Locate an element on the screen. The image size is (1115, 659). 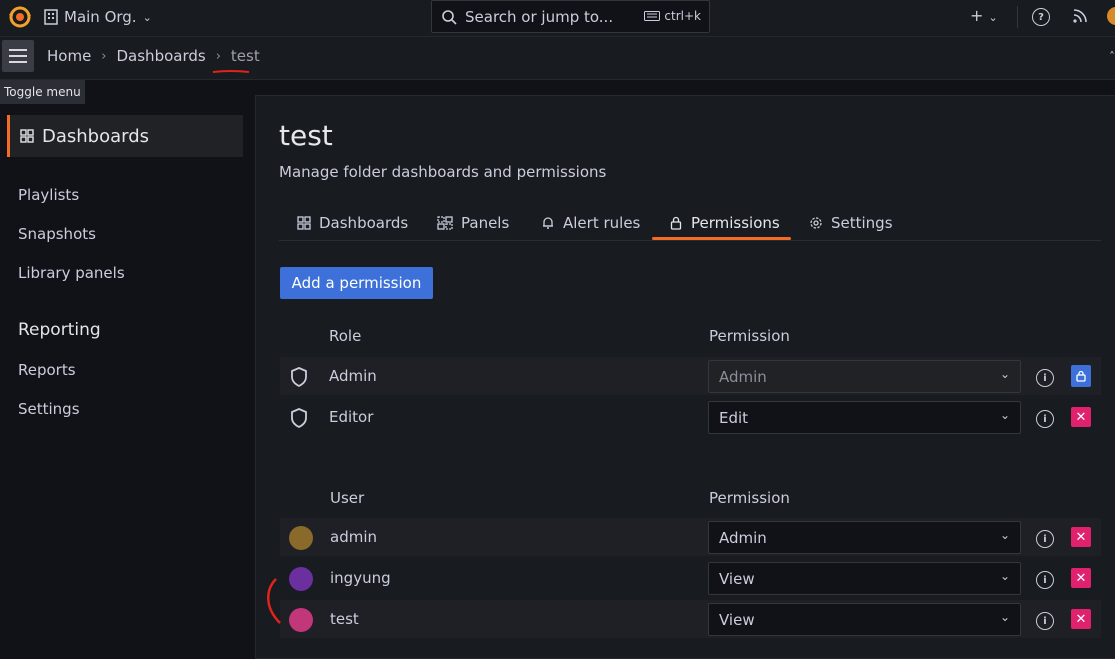
breadcrumb: Home › Dashboards › test is located at coordinates (153, 56).